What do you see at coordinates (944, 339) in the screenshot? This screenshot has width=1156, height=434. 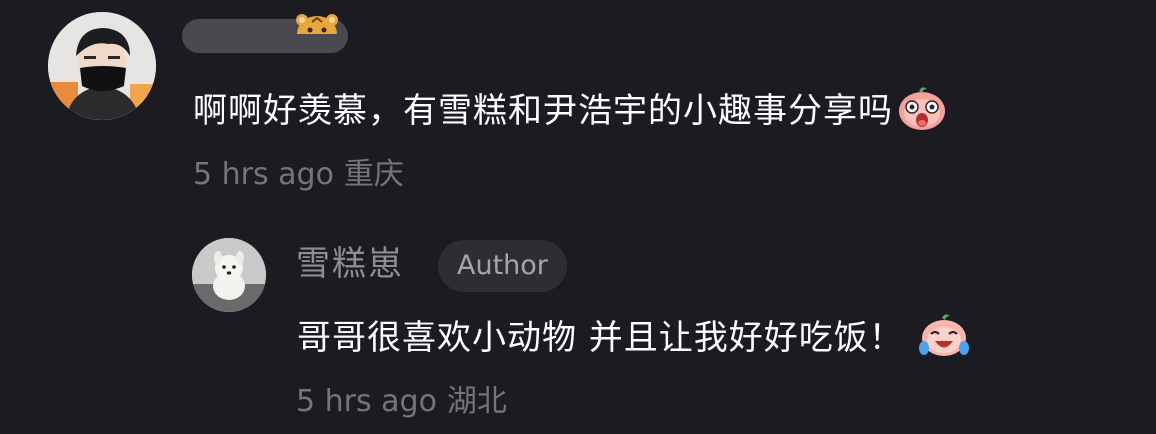 I see `laughing-crying-face-emoji-icon` at bounding box center [944, 339].